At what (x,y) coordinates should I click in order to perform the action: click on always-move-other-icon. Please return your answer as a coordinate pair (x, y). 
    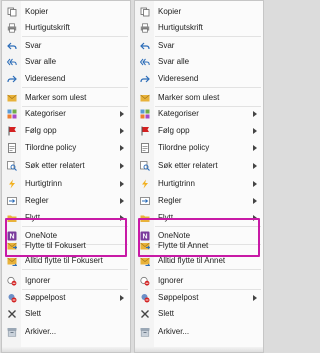
    Looking at the image, I should click on (145, 261).